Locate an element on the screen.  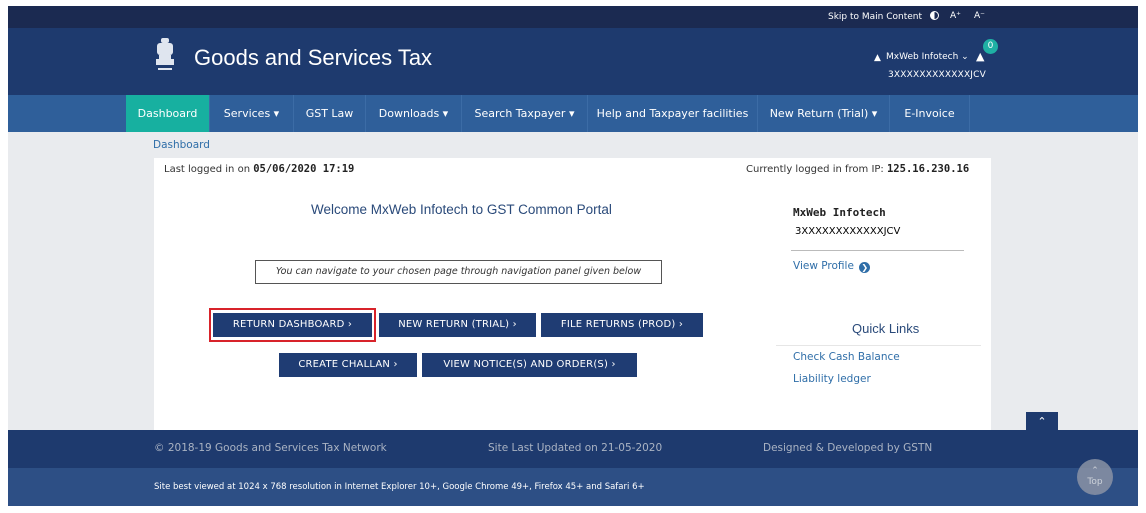
last-login-label: Last logged in on is located at coordinates (209, 169).